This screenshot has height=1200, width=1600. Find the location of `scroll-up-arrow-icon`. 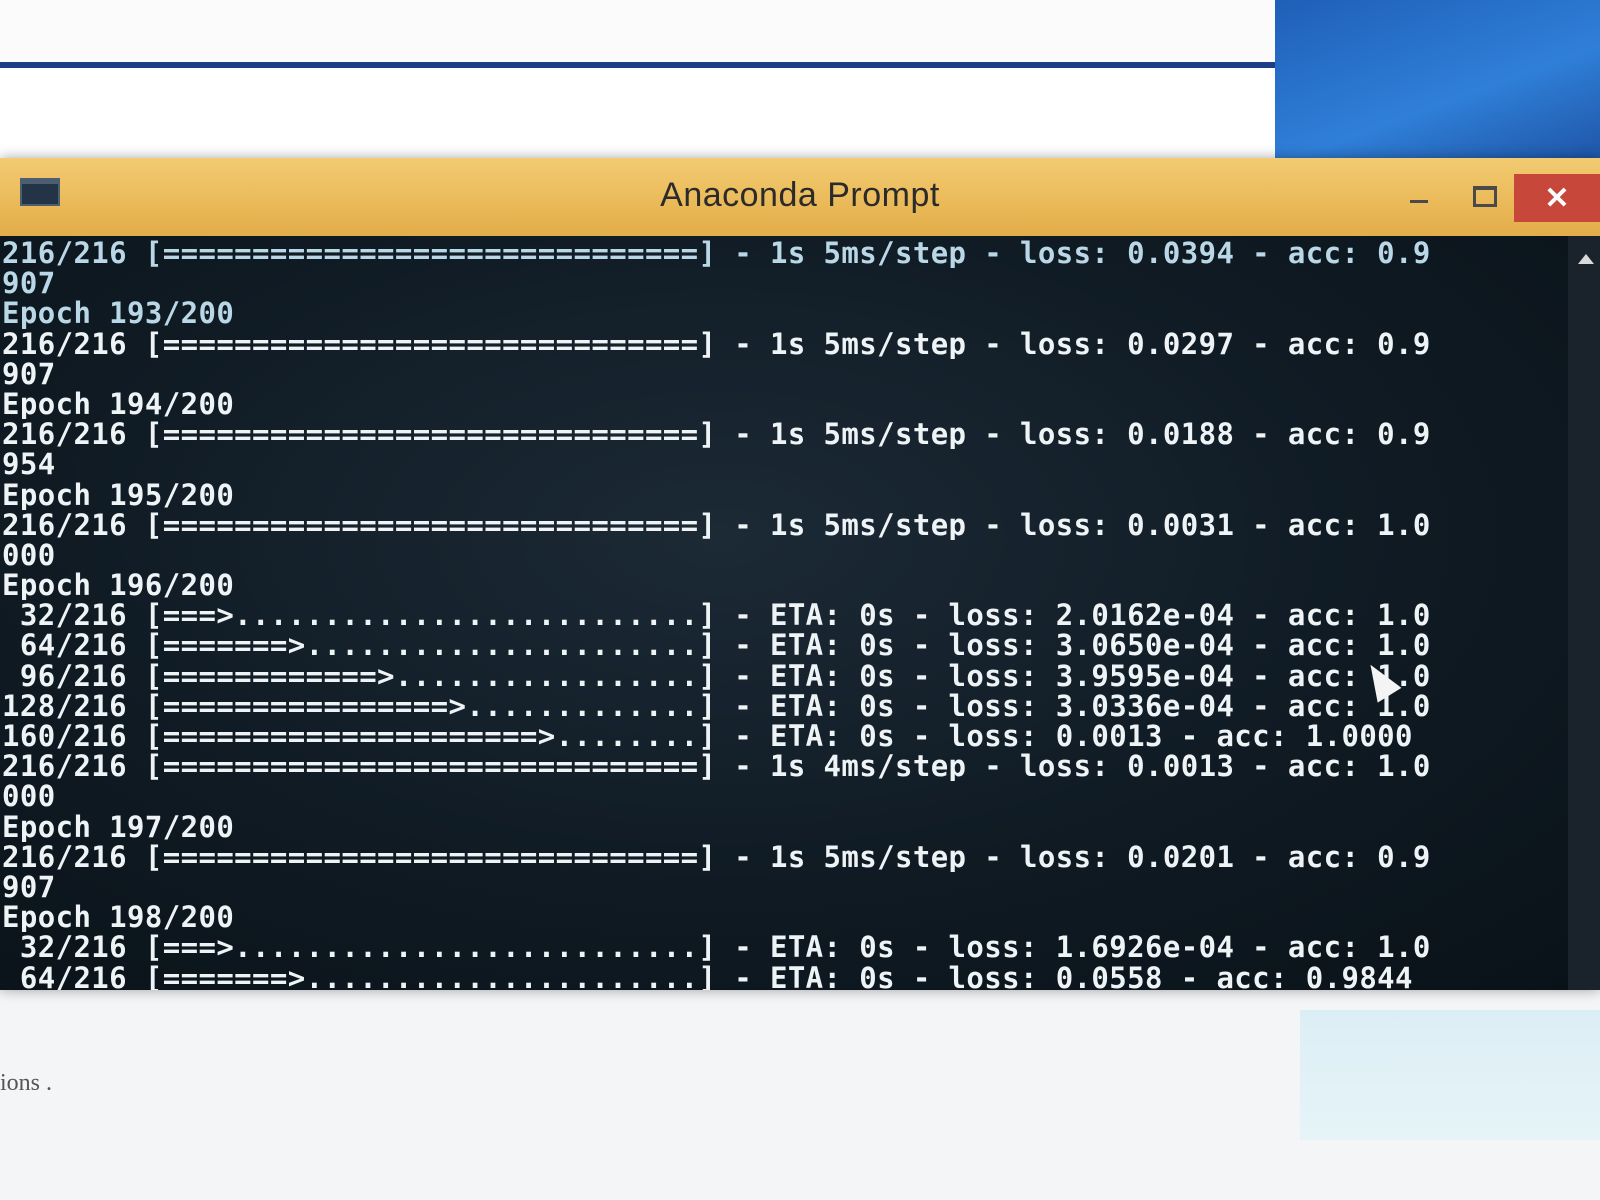

scroll-up-arrow-icon is located at coordinates (1586, 259).